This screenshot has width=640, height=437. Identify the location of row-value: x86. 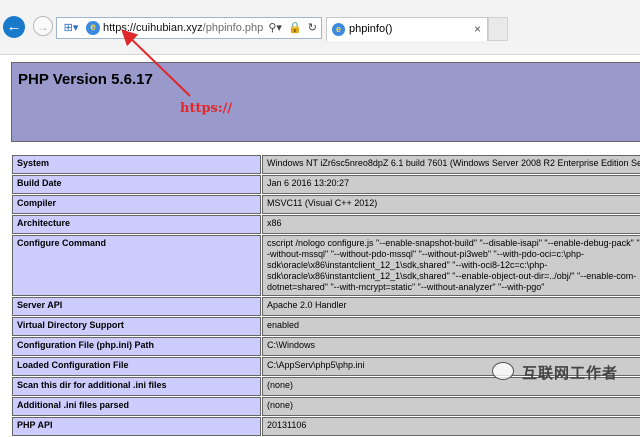
(451, 224).